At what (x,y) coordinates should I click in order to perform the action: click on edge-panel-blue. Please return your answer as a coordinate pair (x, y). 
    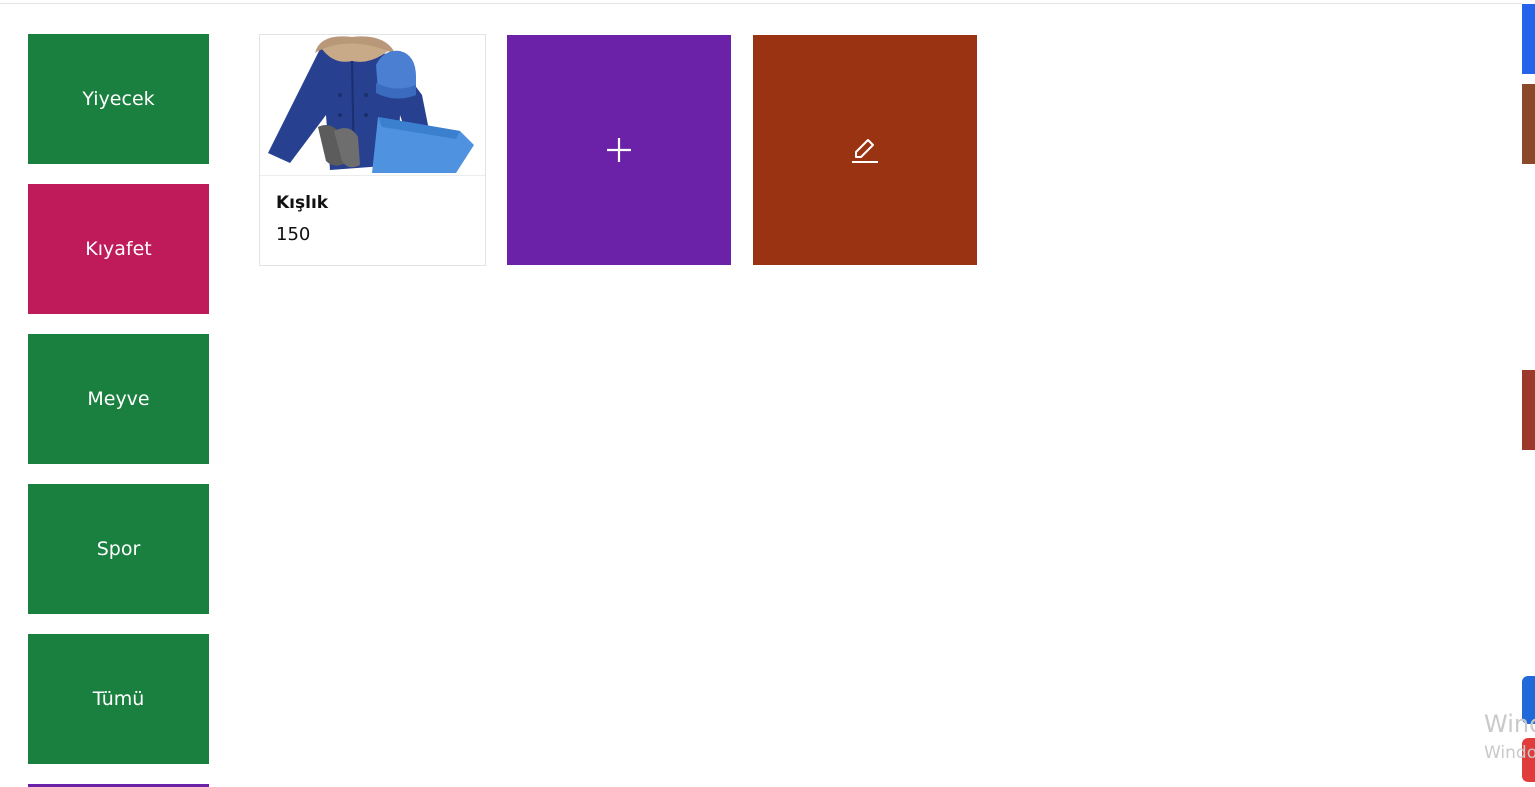
    Looking at the image, I should click on (1528, 39).